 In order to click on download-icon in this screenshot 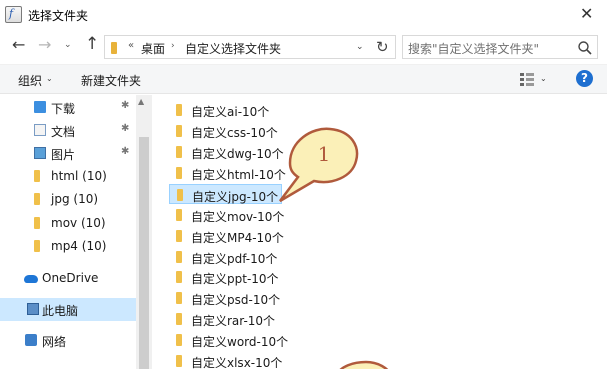, I will do `click(40, 107)`.